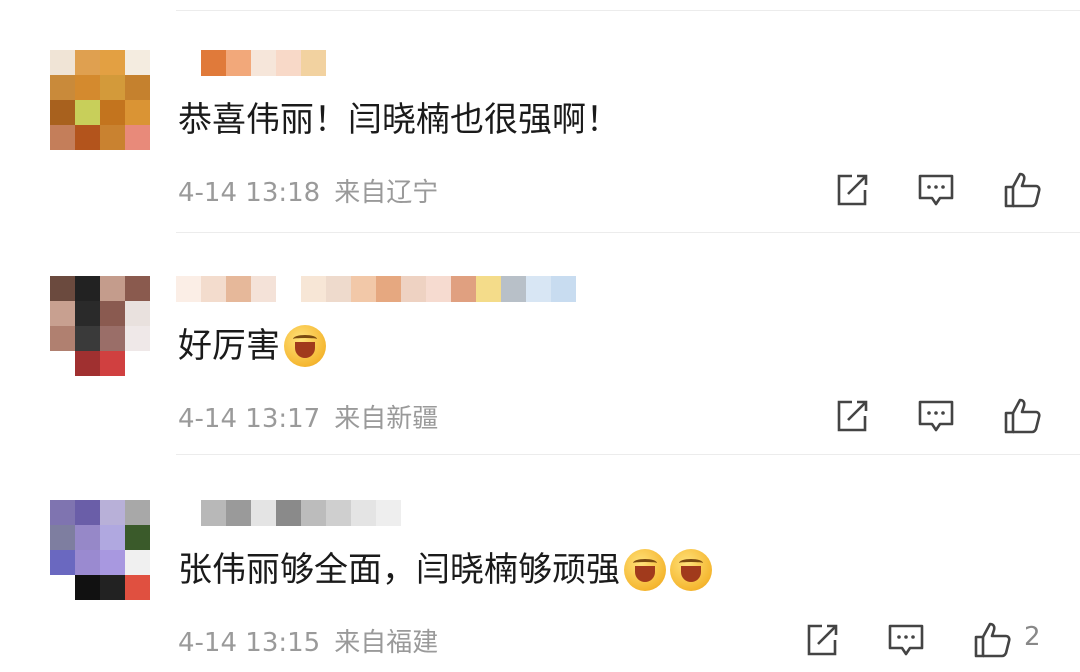 The width and height of the screenshot is (1080, 672). I want to click on comment-location: 来自辽宁, so click(386, 193).